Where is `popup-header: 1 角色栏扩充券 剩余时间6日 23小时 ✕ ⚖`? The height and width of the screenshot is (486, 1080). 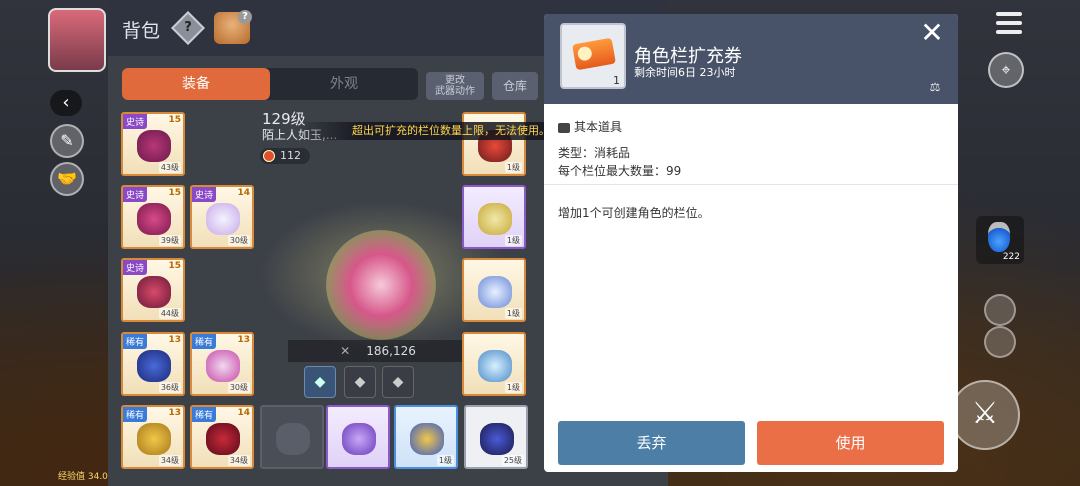
popup-header: 1 角色栏扩充券 剩余时间6日 23小时 ✕ ⚖ is located at coordinates (751, 59).